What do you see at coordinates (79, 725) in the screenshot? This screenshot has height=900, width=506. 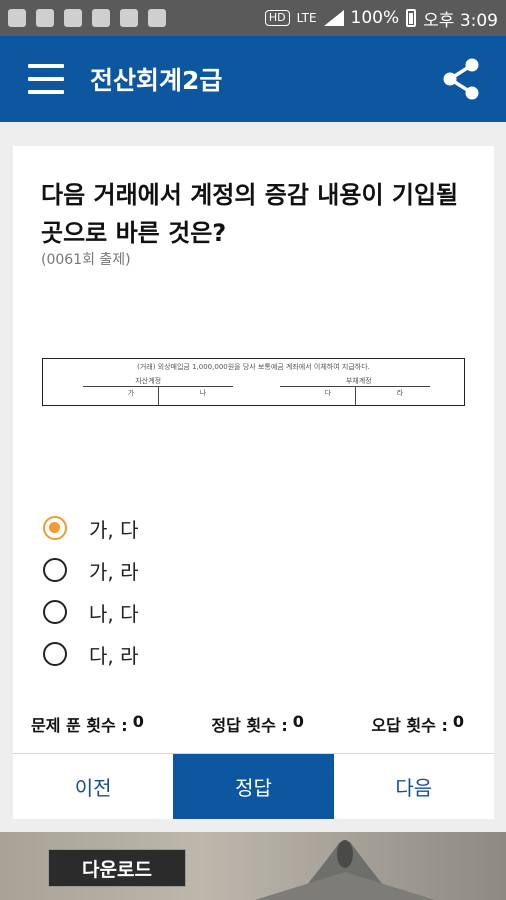 I see `solved-label: 문제 푼 횟수 :` at bounding box center [79, 725].